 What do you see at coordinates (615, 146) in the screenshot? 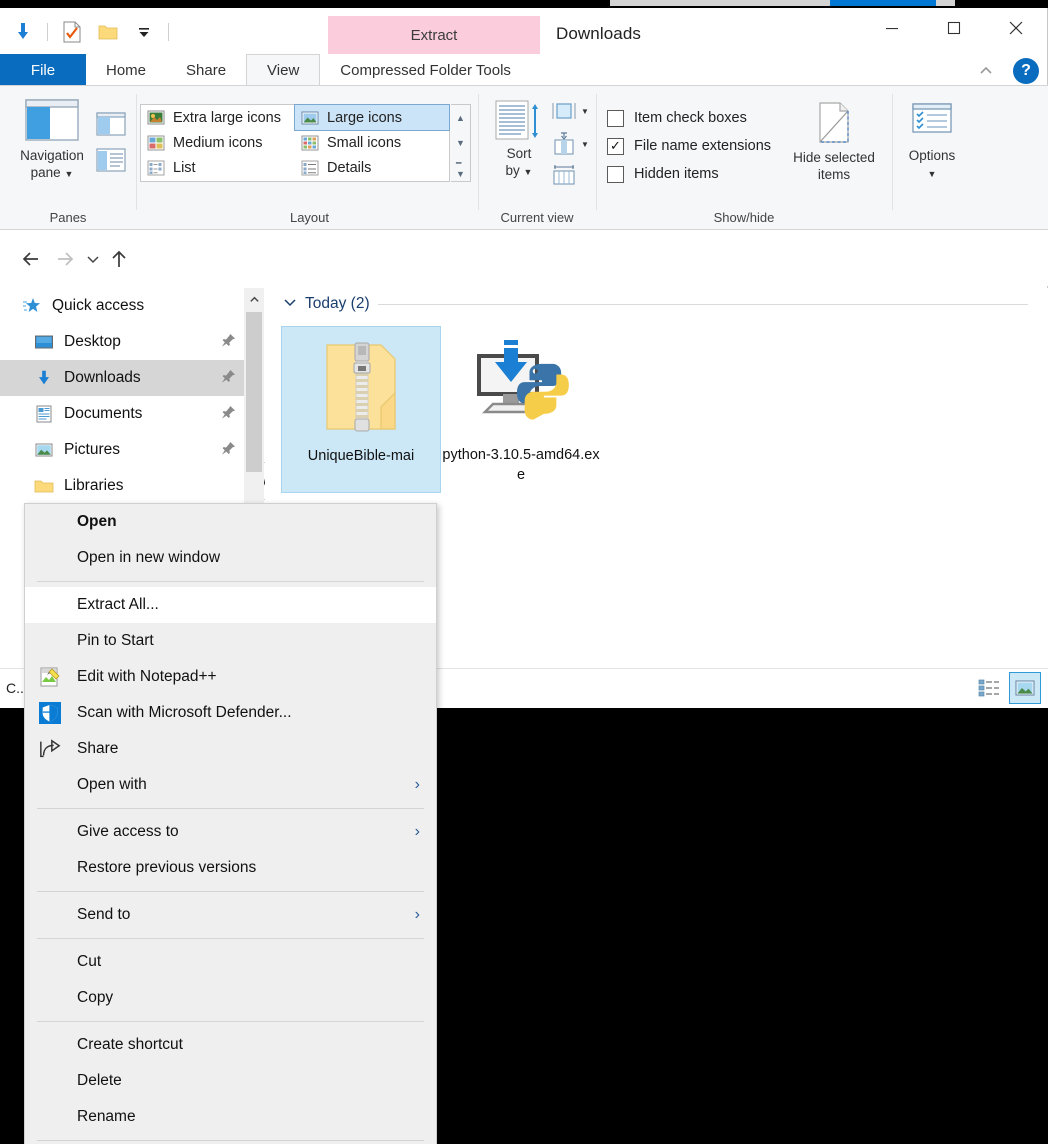
I see `file-name-extensions-checkbox: ✓` at bounding box center [615, 146].